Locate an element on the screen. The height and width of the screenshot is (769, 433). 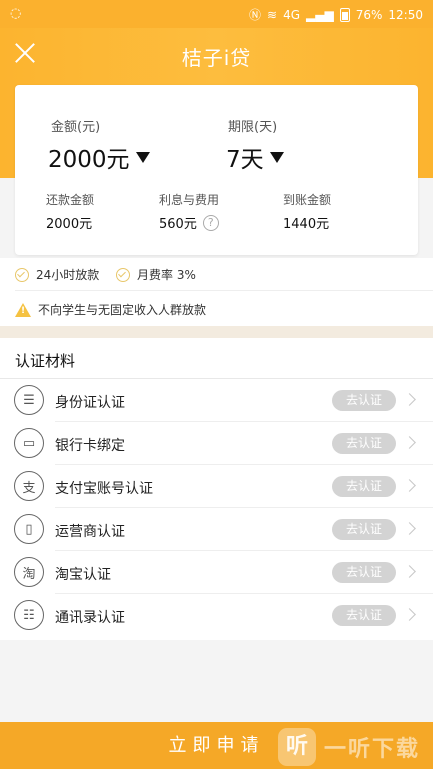
watermark: 听 一听下载 is located at coordinates (355, 746).